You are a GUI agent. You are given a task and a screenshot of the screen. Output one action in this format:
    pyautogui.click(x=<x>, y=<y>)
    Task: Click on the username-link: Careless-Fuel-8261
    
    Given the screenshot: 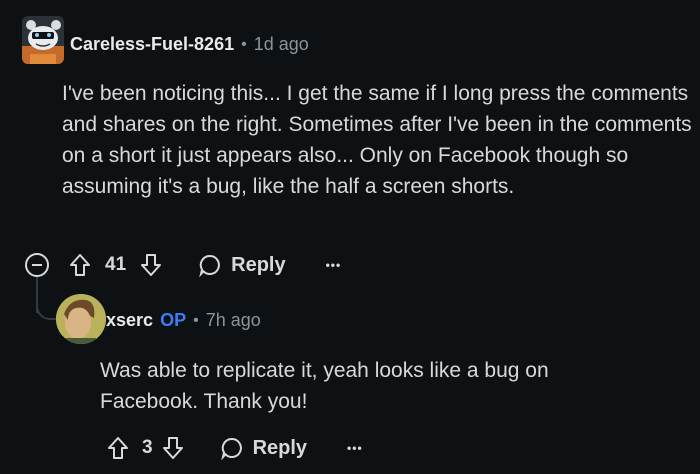 What is the action you would take?
    pyautogui.click(x=152, y=44)
    